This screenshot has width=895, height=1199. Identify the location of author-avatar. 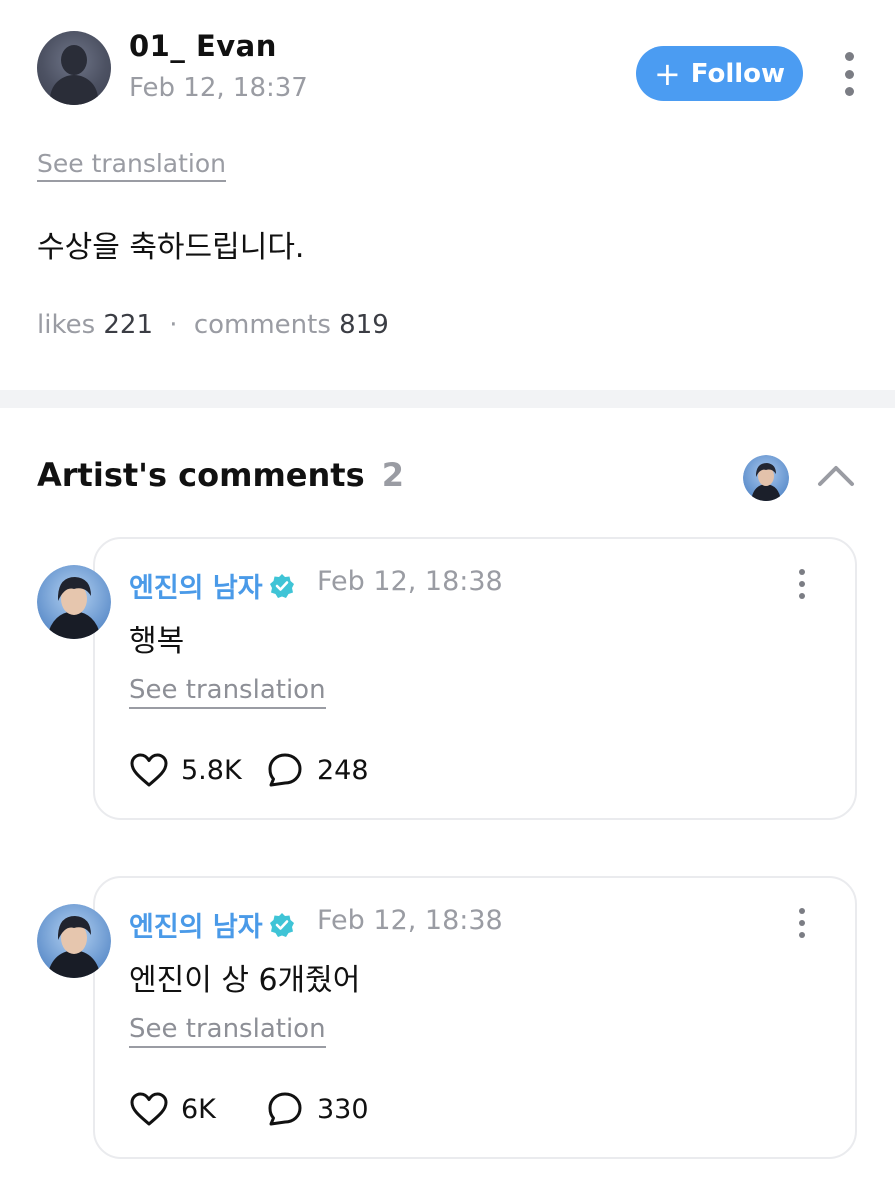
(74, 68).